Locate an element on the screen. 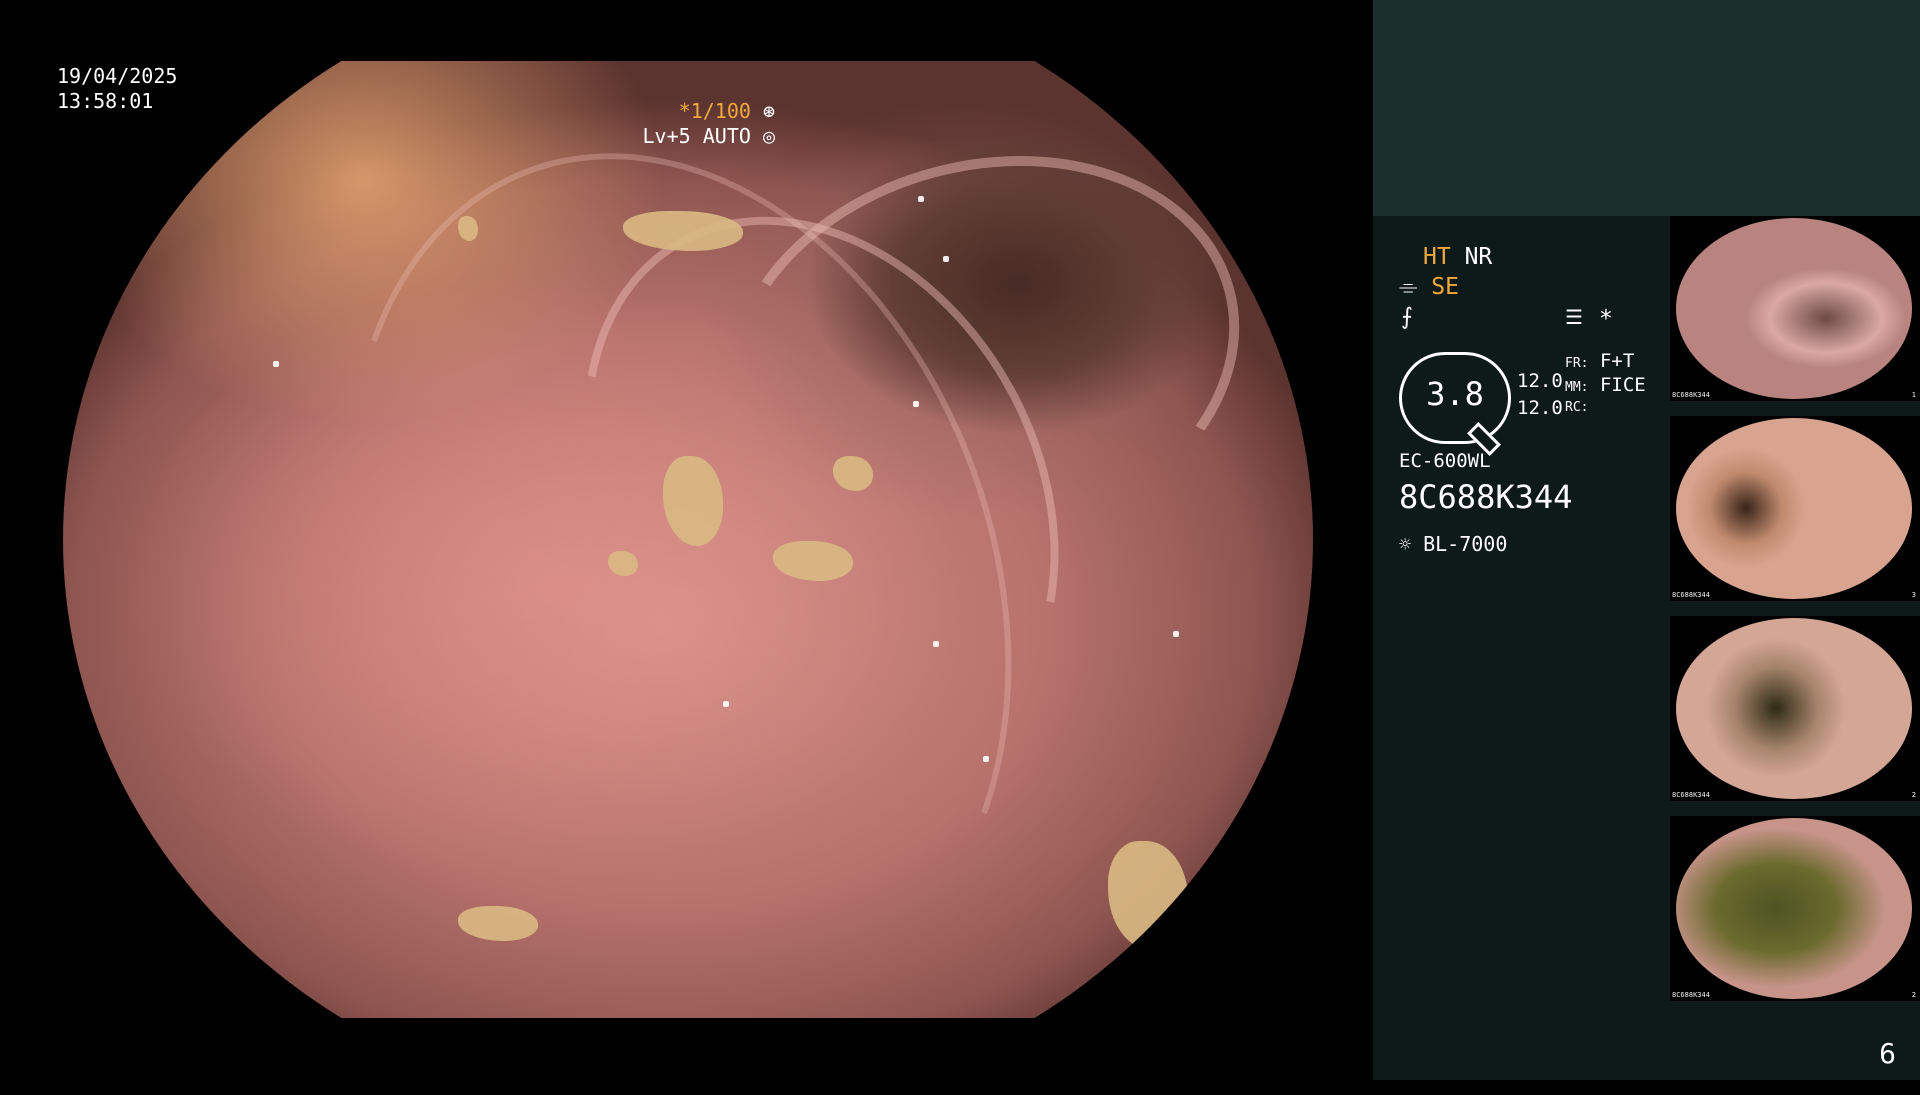  scope-model: EC-600WL is located at coordinates (1445, 461).